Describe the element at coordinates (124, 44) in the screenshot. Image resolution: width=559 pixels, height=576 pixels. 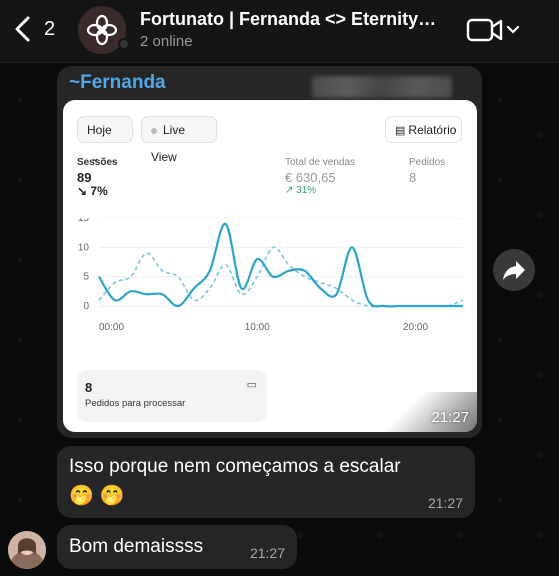
I see `online-dot` at that location.